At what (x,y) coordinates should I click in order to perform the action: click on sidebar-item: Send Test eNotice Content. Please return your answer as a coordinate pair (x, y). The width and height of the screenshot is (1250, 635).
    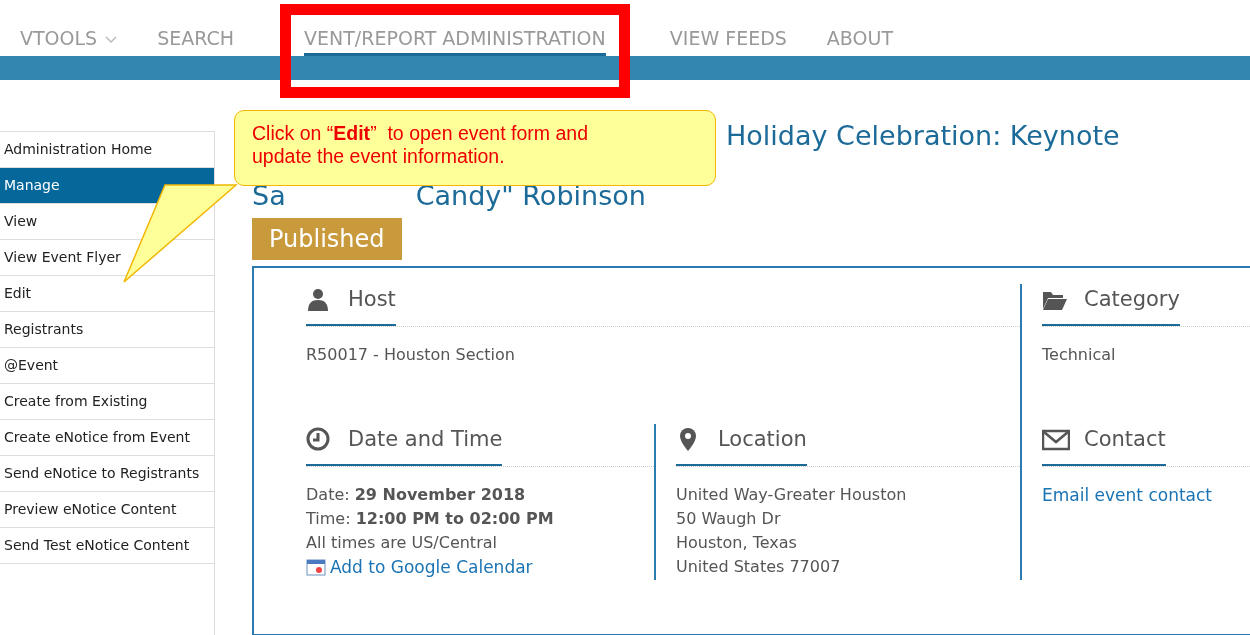
    Looking at the image, I should click on (107, 546).